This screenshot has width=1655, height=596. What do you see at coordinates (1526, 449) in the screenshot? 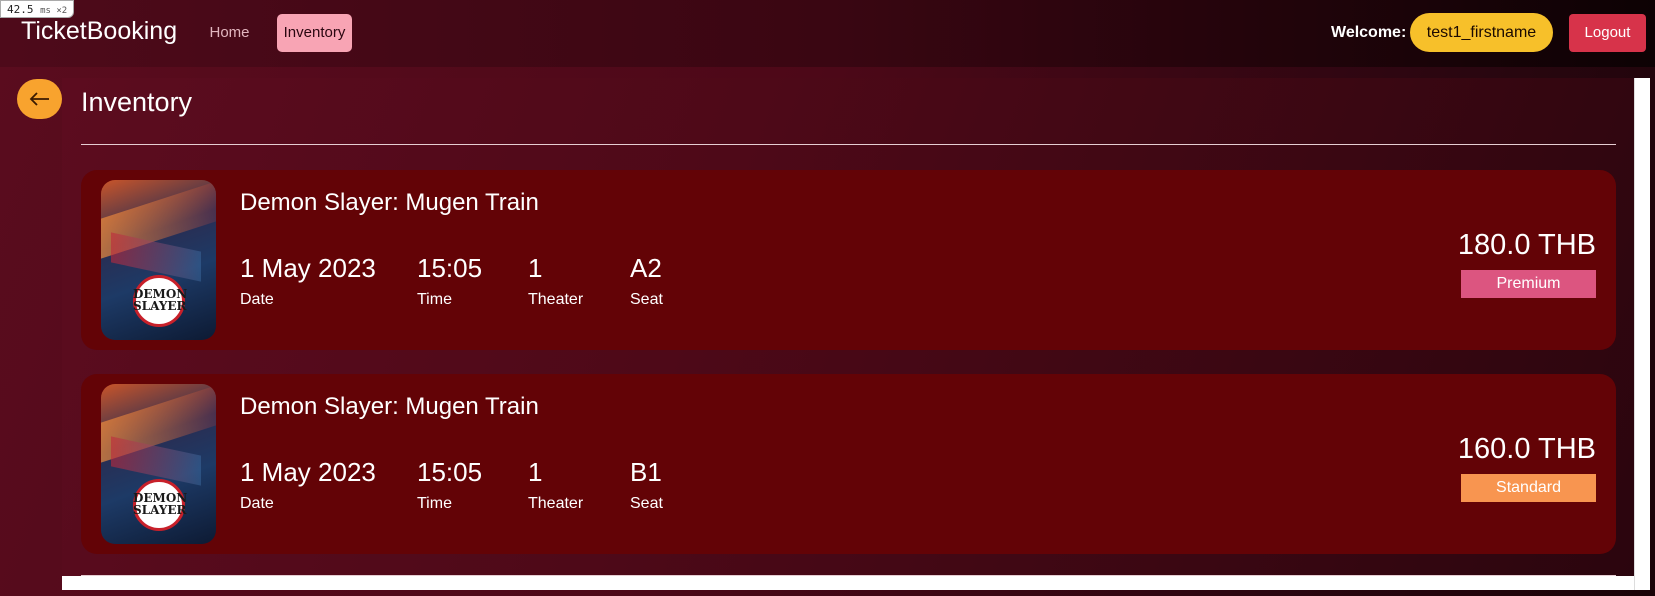
I see `ticket-price: 160.0 THB` at bounding box center [1526, 449].